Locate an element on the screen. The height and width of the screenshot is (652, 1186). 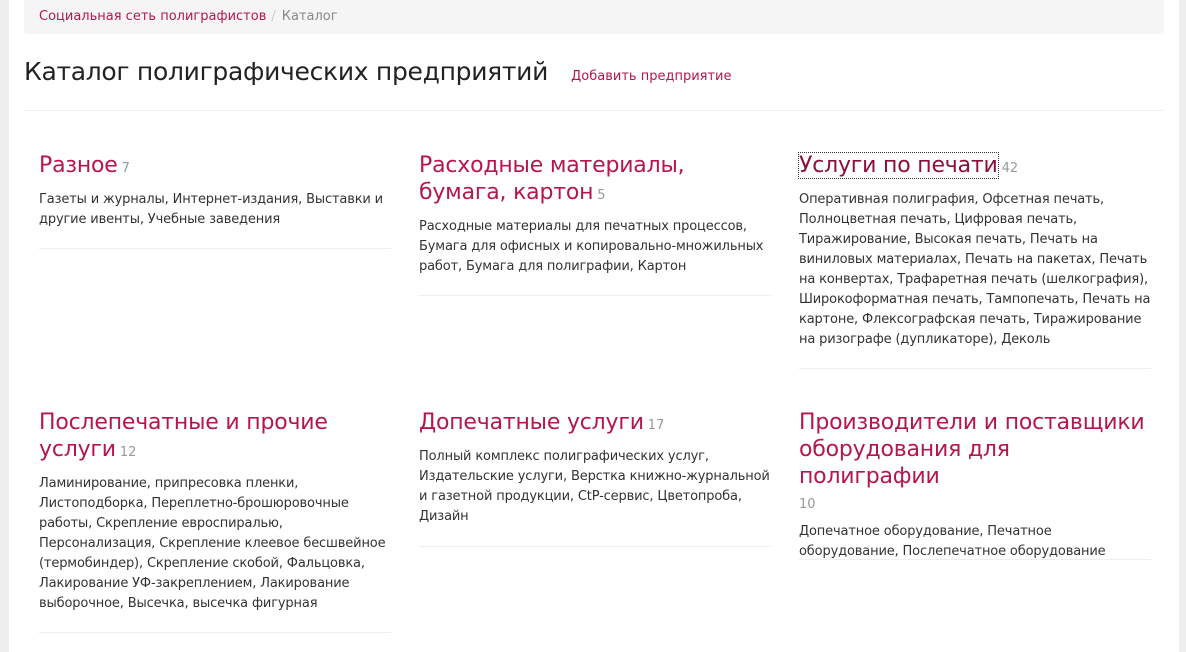
category-title-link: Услуги по печати is located at coordinates (898, 165).